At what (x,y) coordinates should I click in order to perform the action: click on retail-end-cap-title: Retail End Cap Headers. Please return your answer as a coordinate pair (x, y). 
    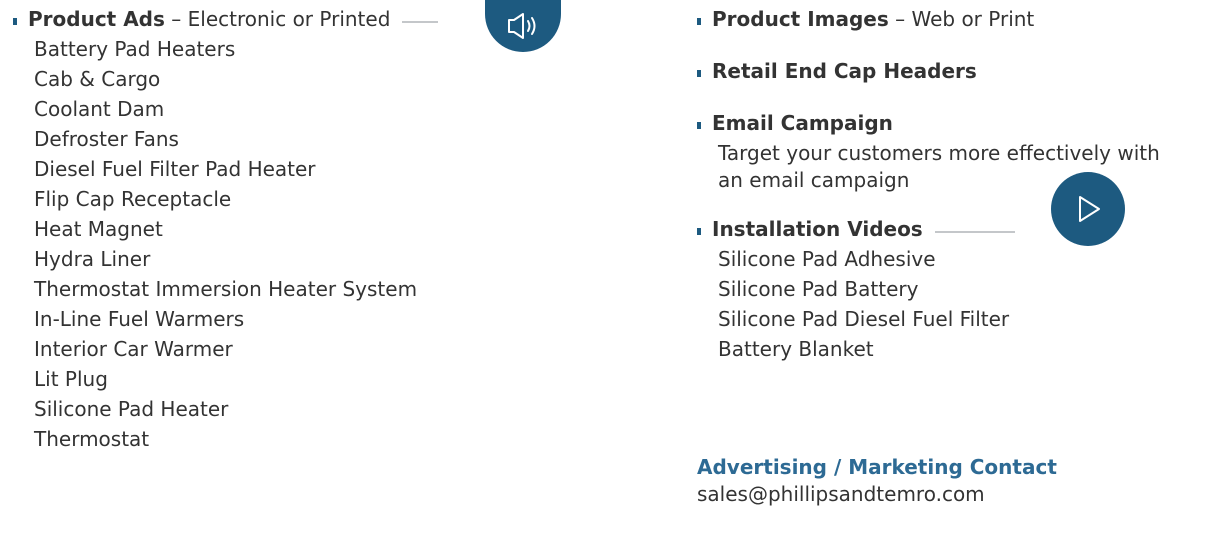
    Looking at the image, I should click on (844, 71).